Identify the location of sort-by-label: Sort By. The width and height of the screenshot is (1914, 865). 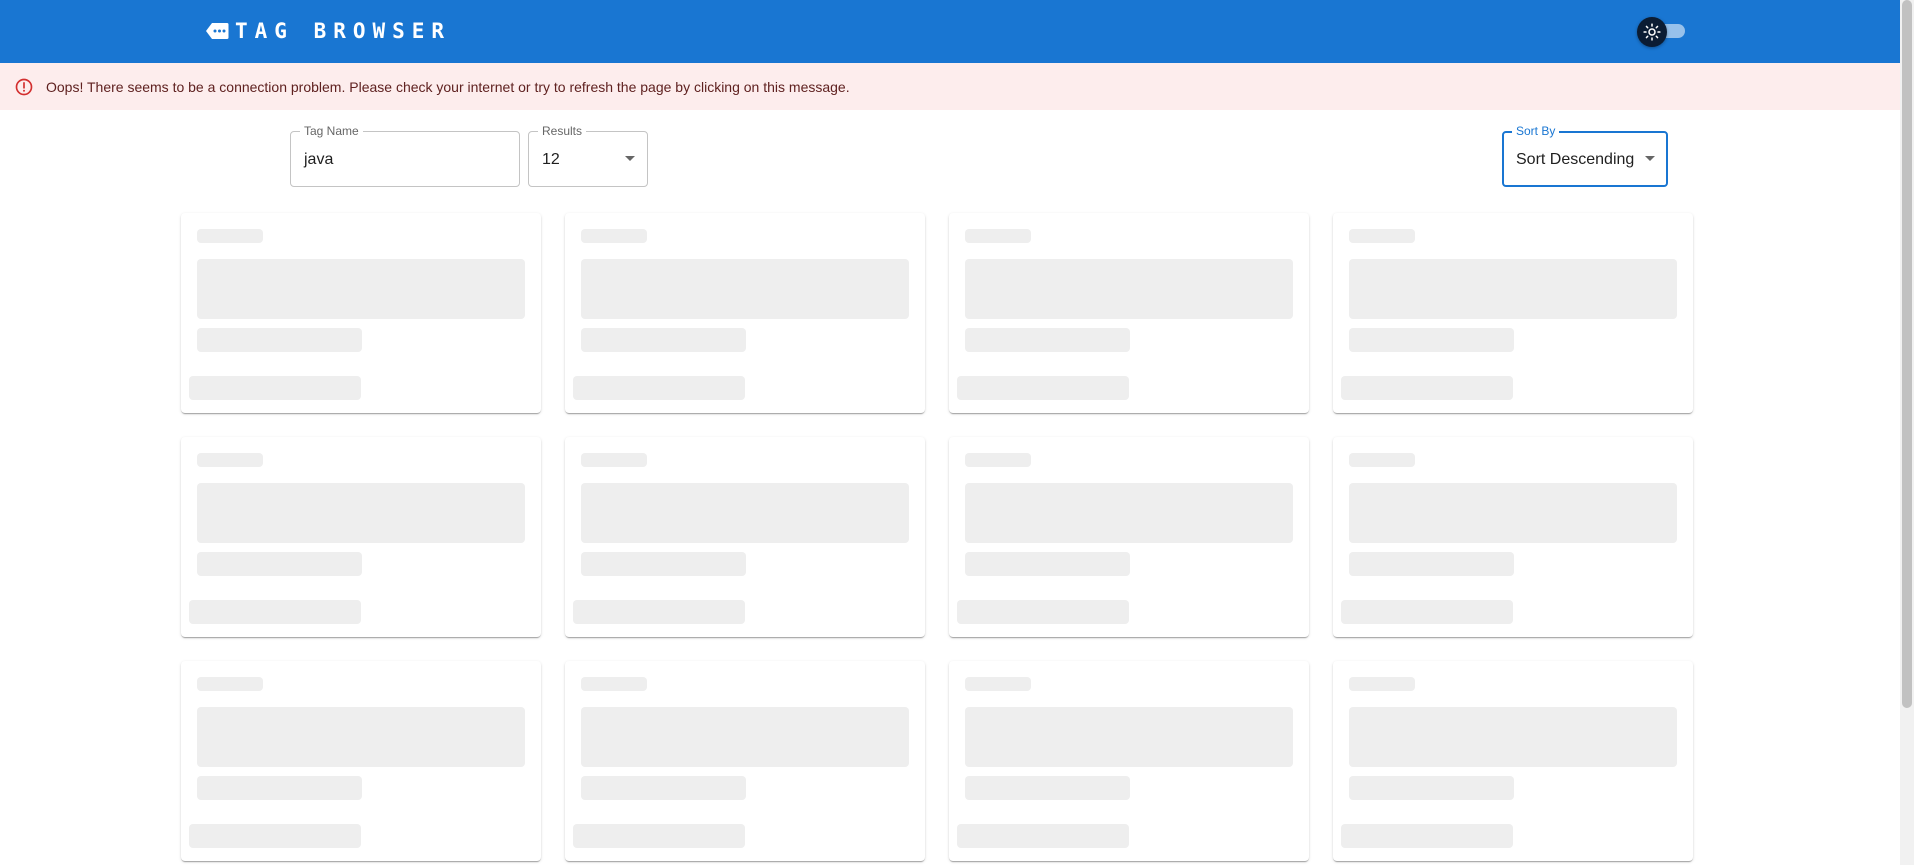
(1536, 131).